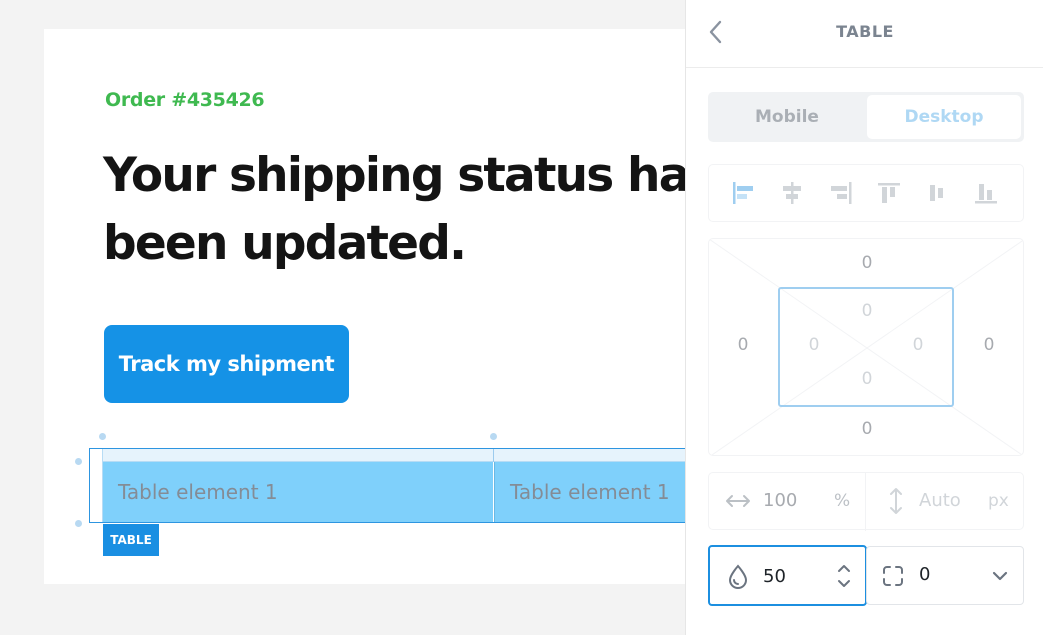  What do you see at coordinates (844, 578) in the screenshot?
I see `stepper-arrows-icon` at bounding box center [844, 578].